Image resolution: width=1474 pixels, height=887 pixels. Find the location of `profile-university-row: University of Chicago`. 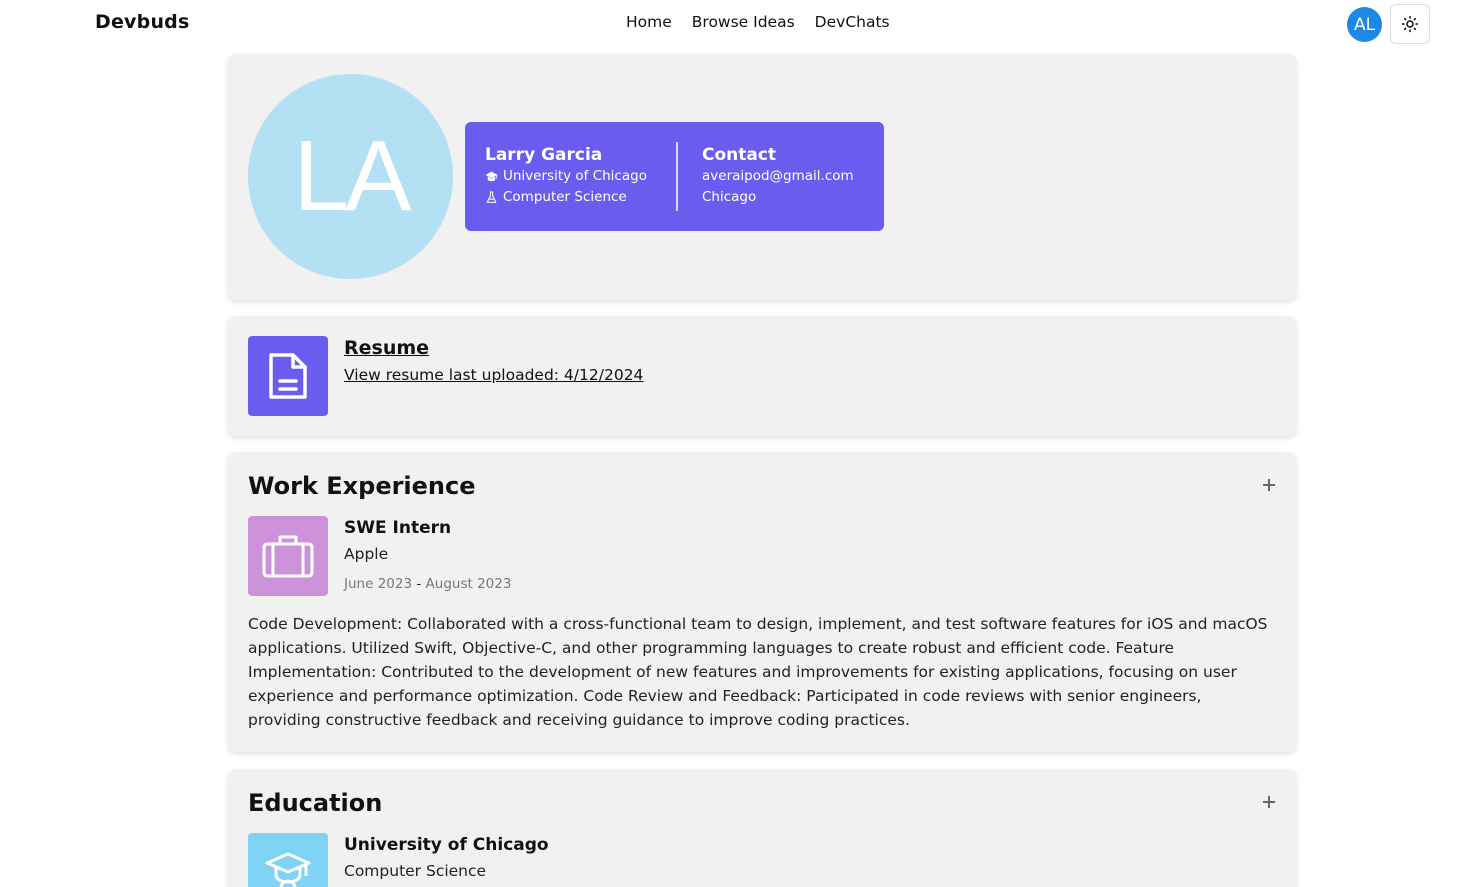

profile-university-row: University of Chicago is located at coordinates (566, 176).